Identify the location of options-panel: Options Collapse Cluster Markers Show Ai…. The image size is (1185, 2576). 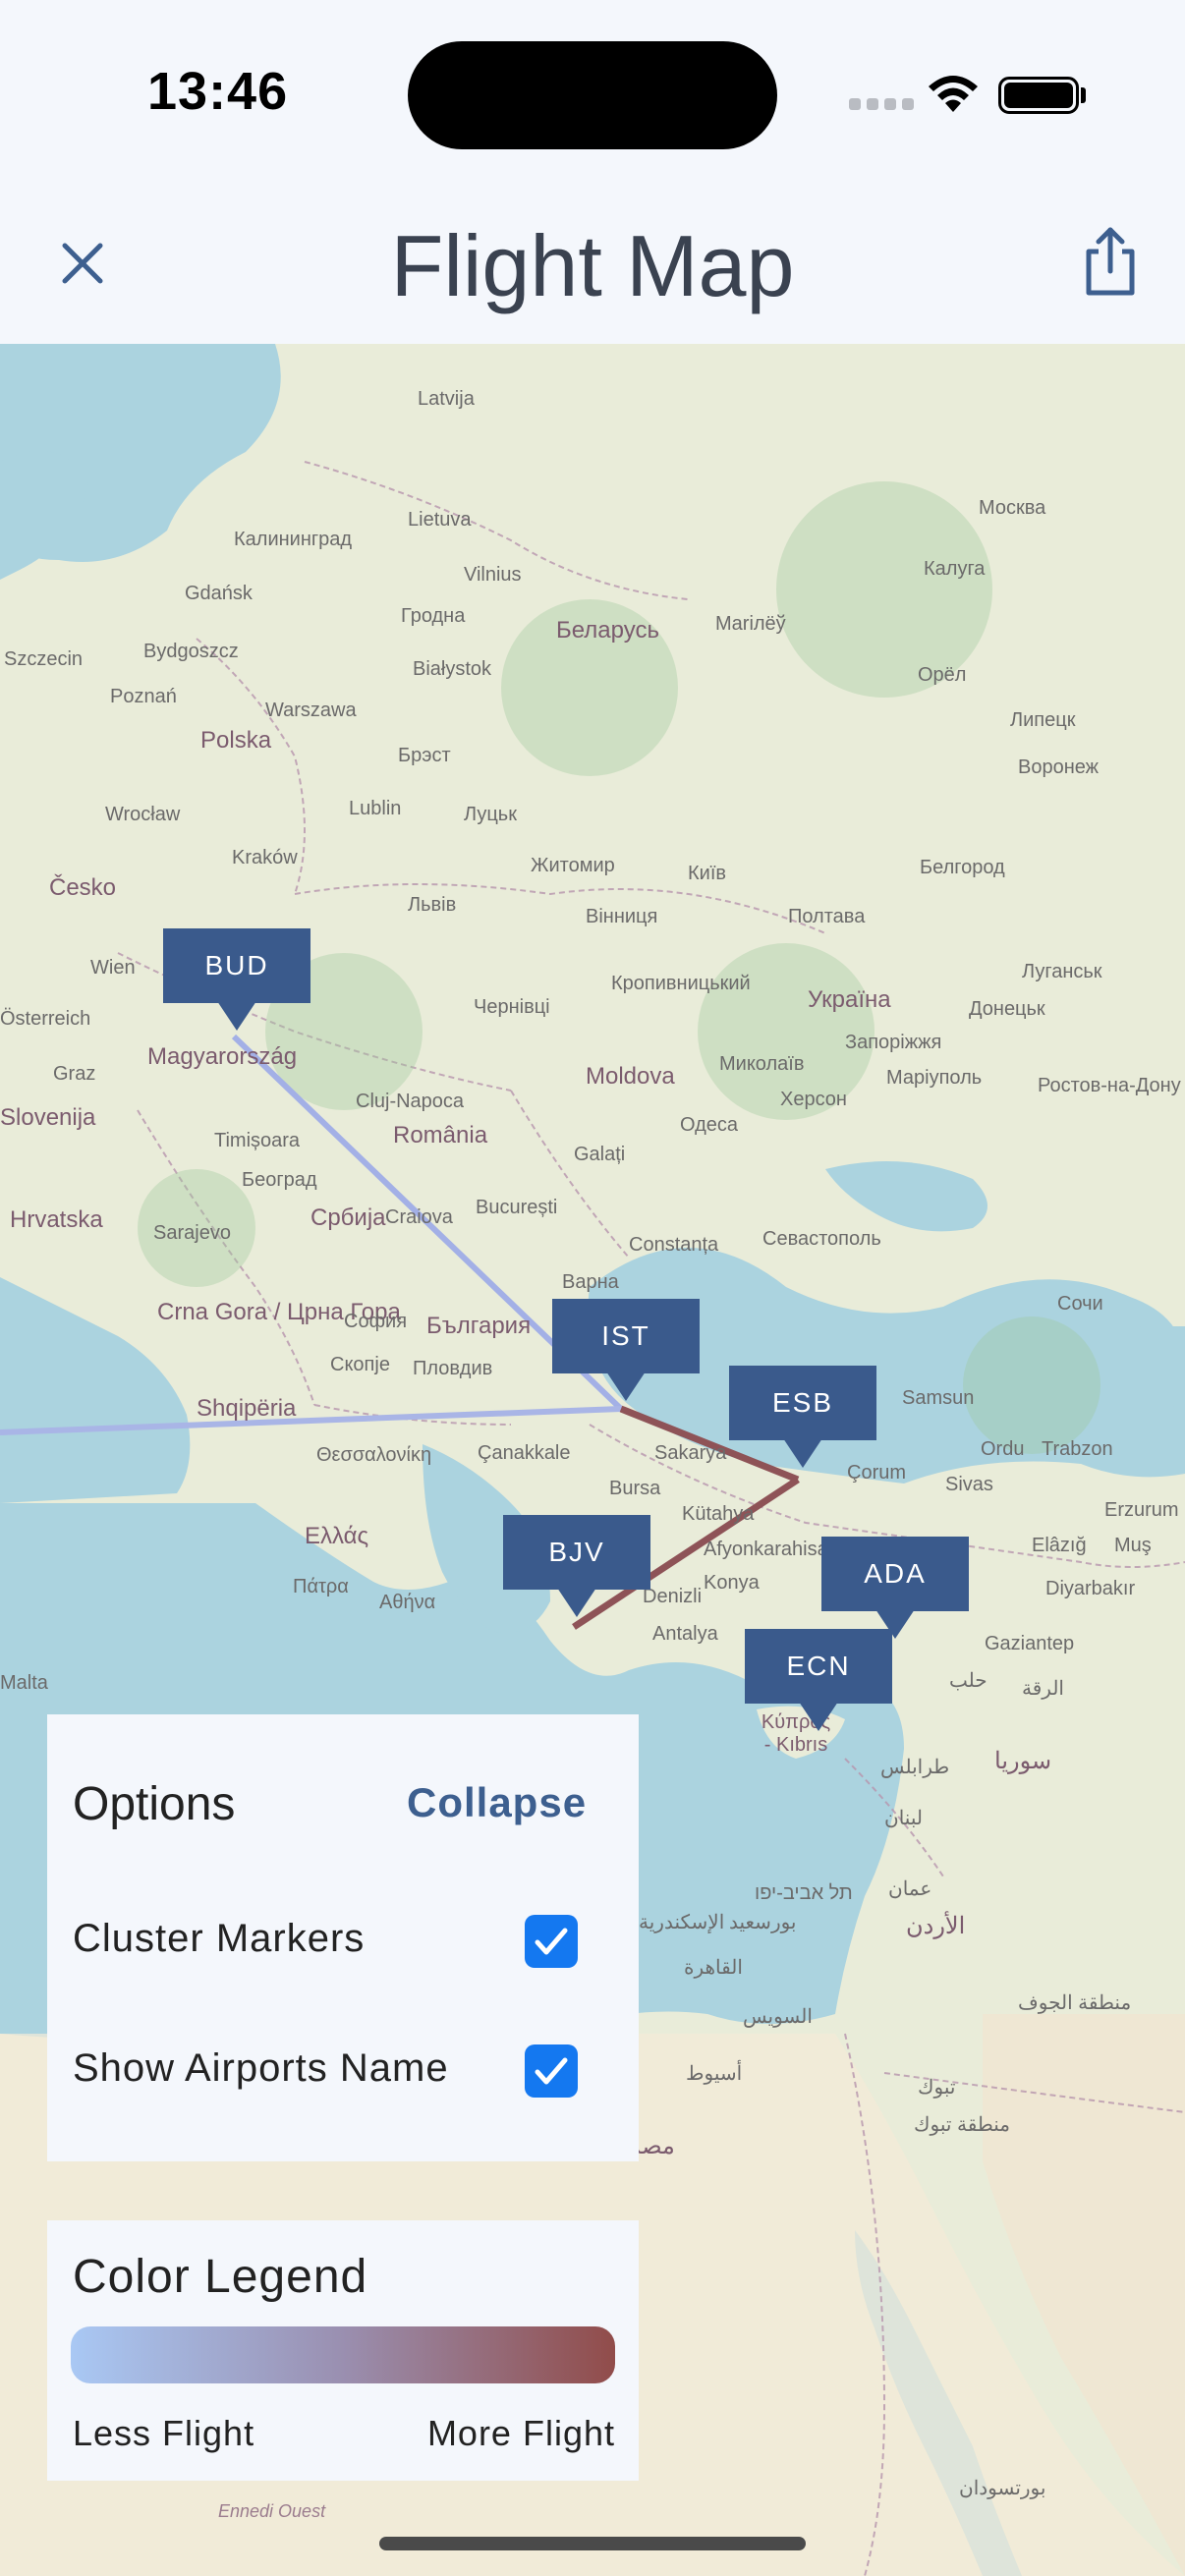
(343, 1937).